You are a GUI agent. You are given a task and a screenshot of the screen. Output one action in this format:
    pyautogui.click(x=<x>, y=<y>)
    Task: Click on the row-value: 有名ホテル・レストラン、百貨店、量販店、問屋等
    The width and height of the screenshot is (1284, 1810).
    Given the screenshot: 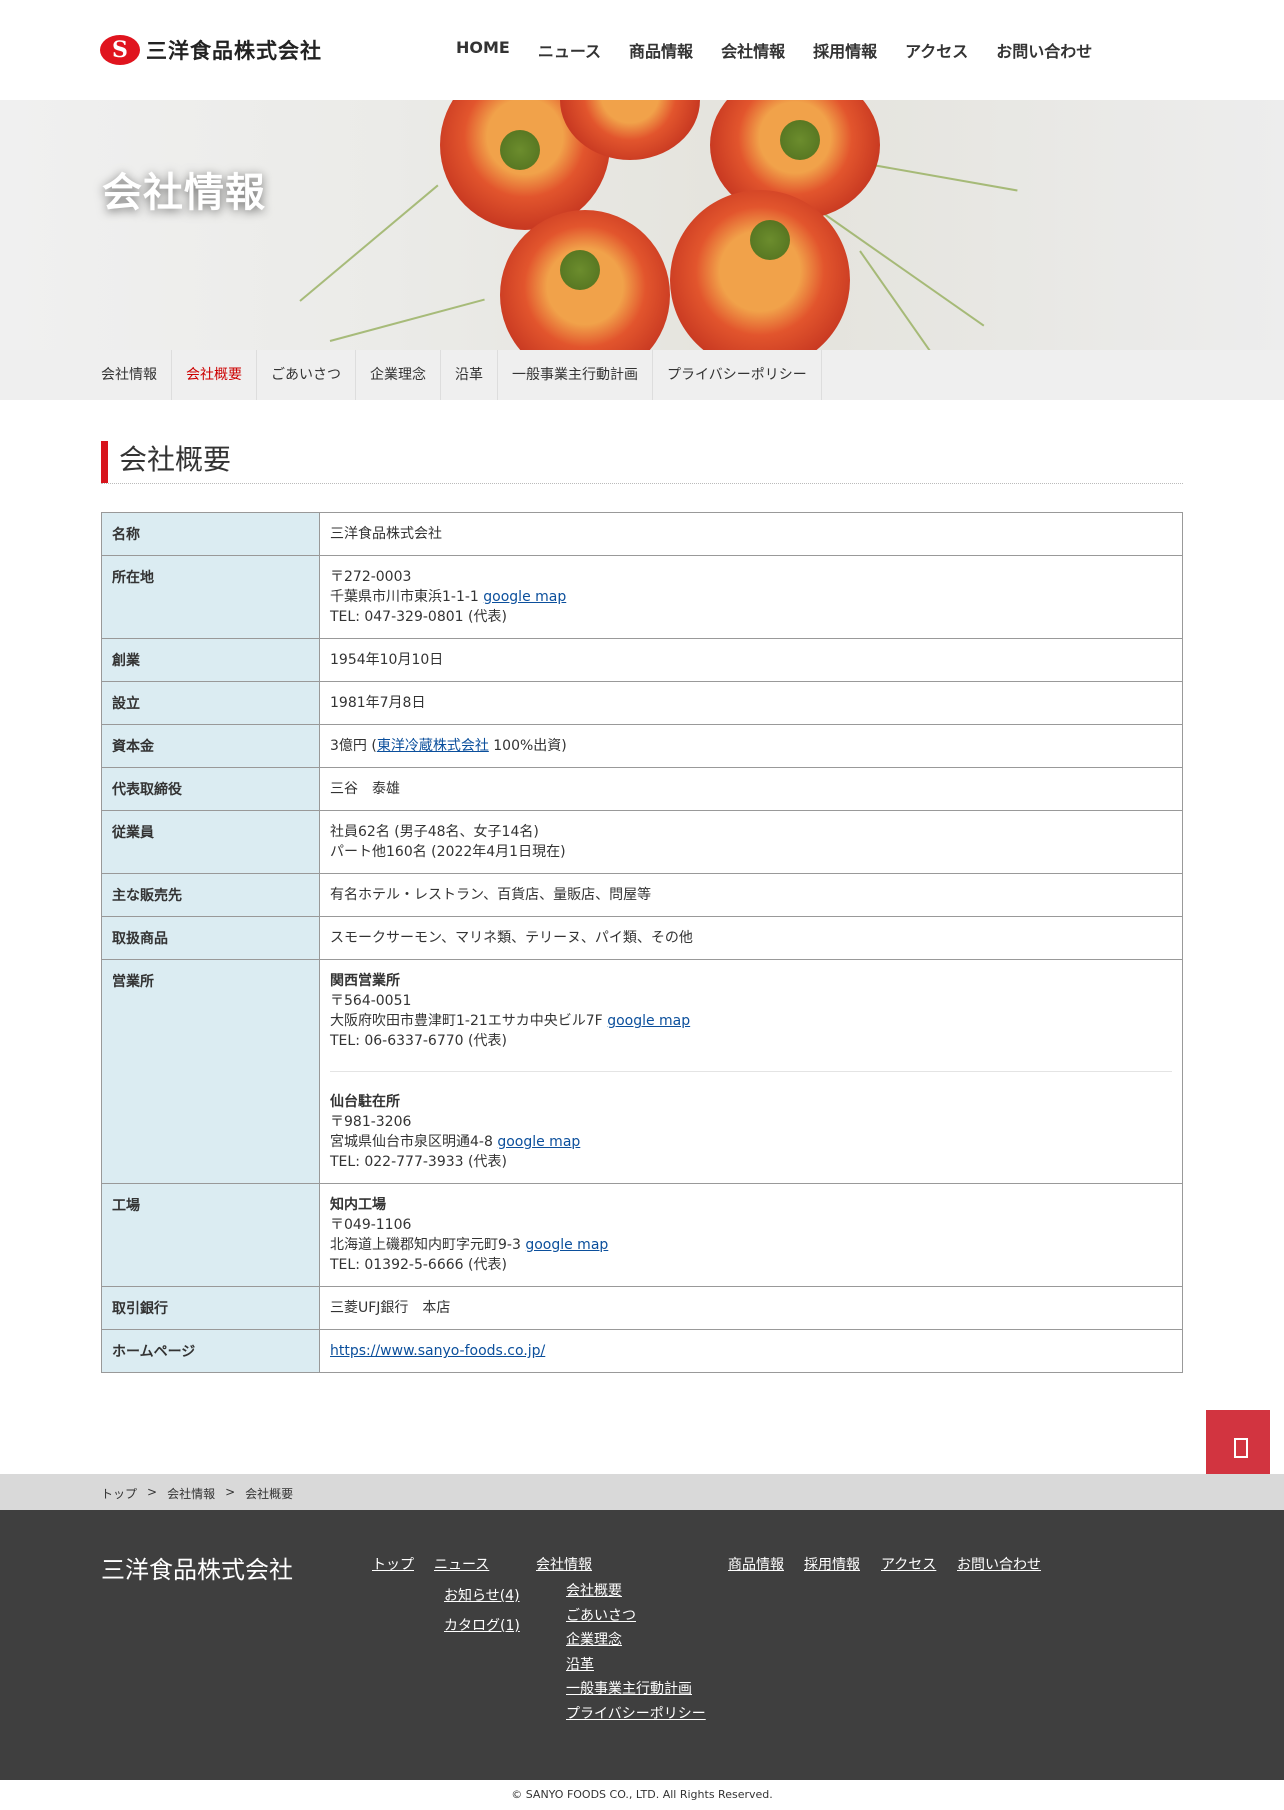 What is the action you would take?
    pyautogui.click(x=751, y=895)
    